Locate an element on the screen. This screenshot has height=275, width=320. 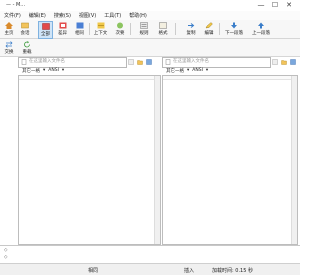
copy-button: 复制 is located at coordinates (191, 29).